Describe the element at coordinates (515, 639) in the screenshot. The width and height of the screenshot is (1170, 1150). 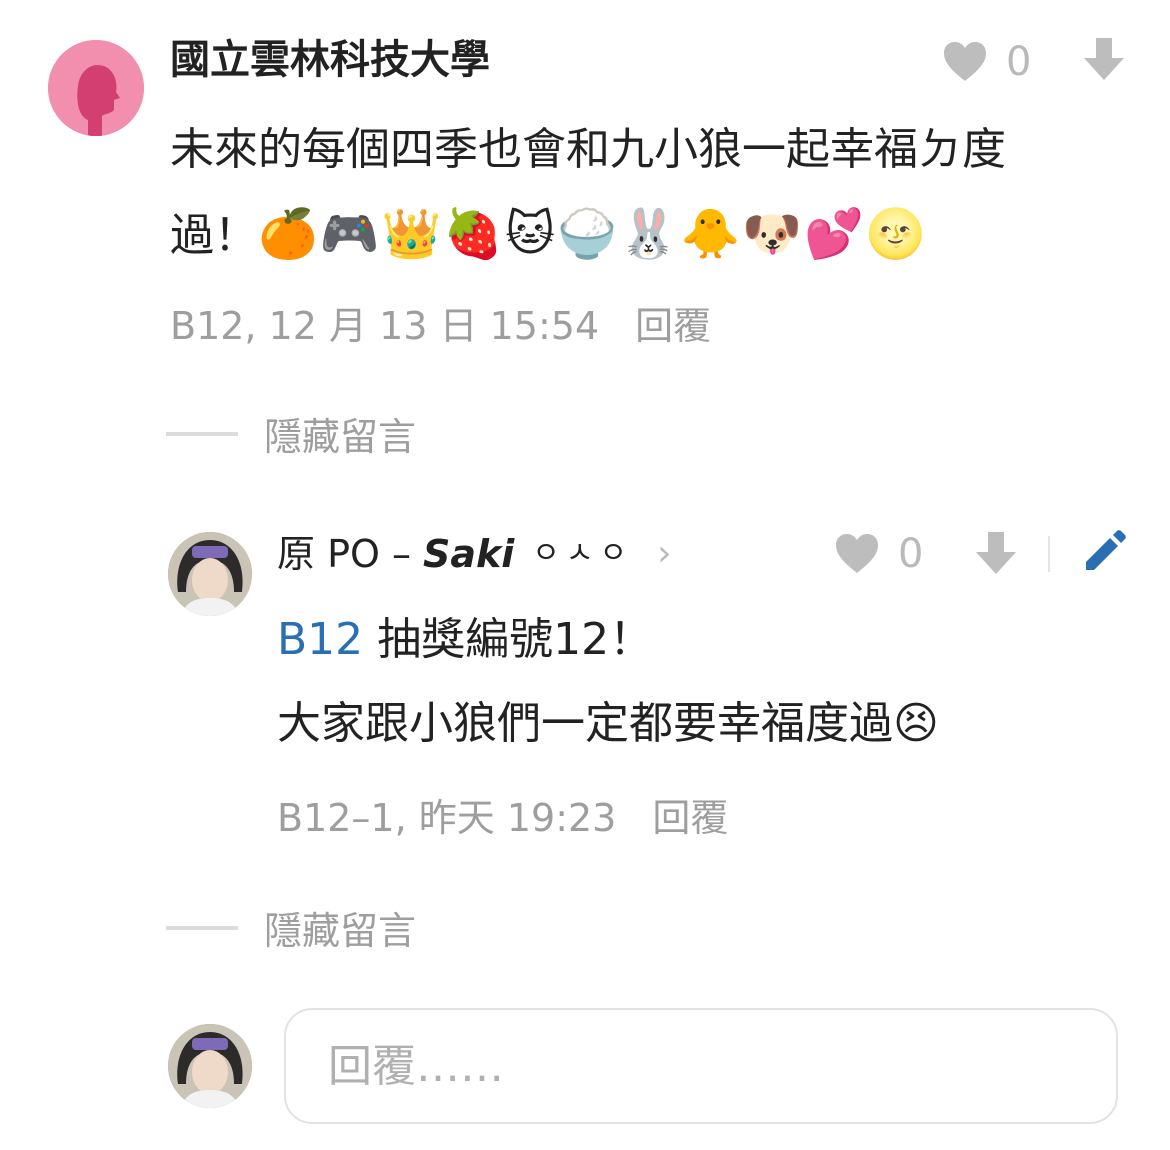
I see `reply-text-line: 抽獎編號12！` at that location.